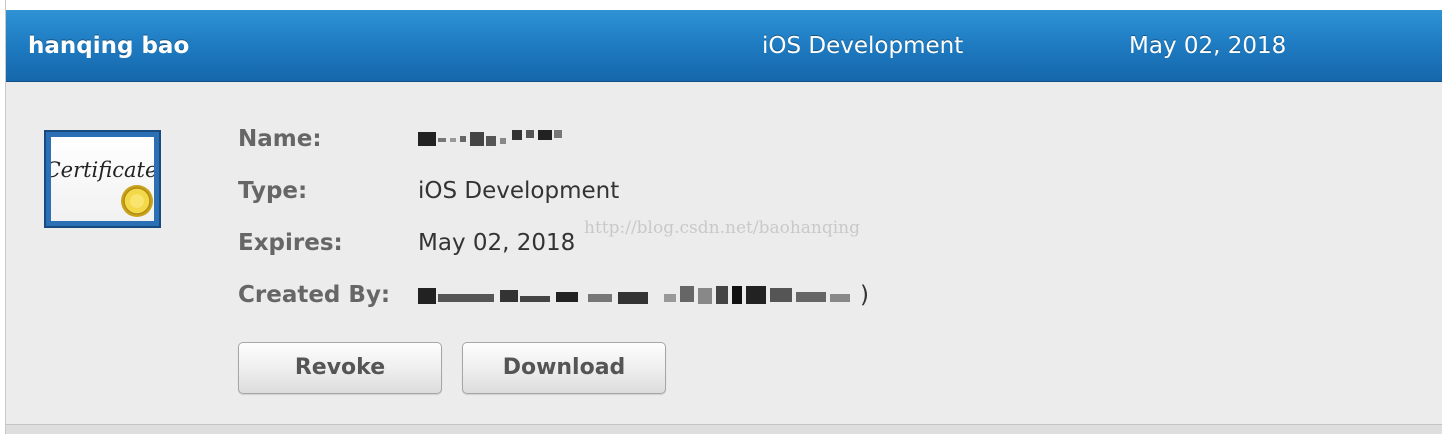  What do you see at coordinates (497, 243) in the screenshot?
I see `expires-value: May 02, 2018` at bounding box center [497, 243].